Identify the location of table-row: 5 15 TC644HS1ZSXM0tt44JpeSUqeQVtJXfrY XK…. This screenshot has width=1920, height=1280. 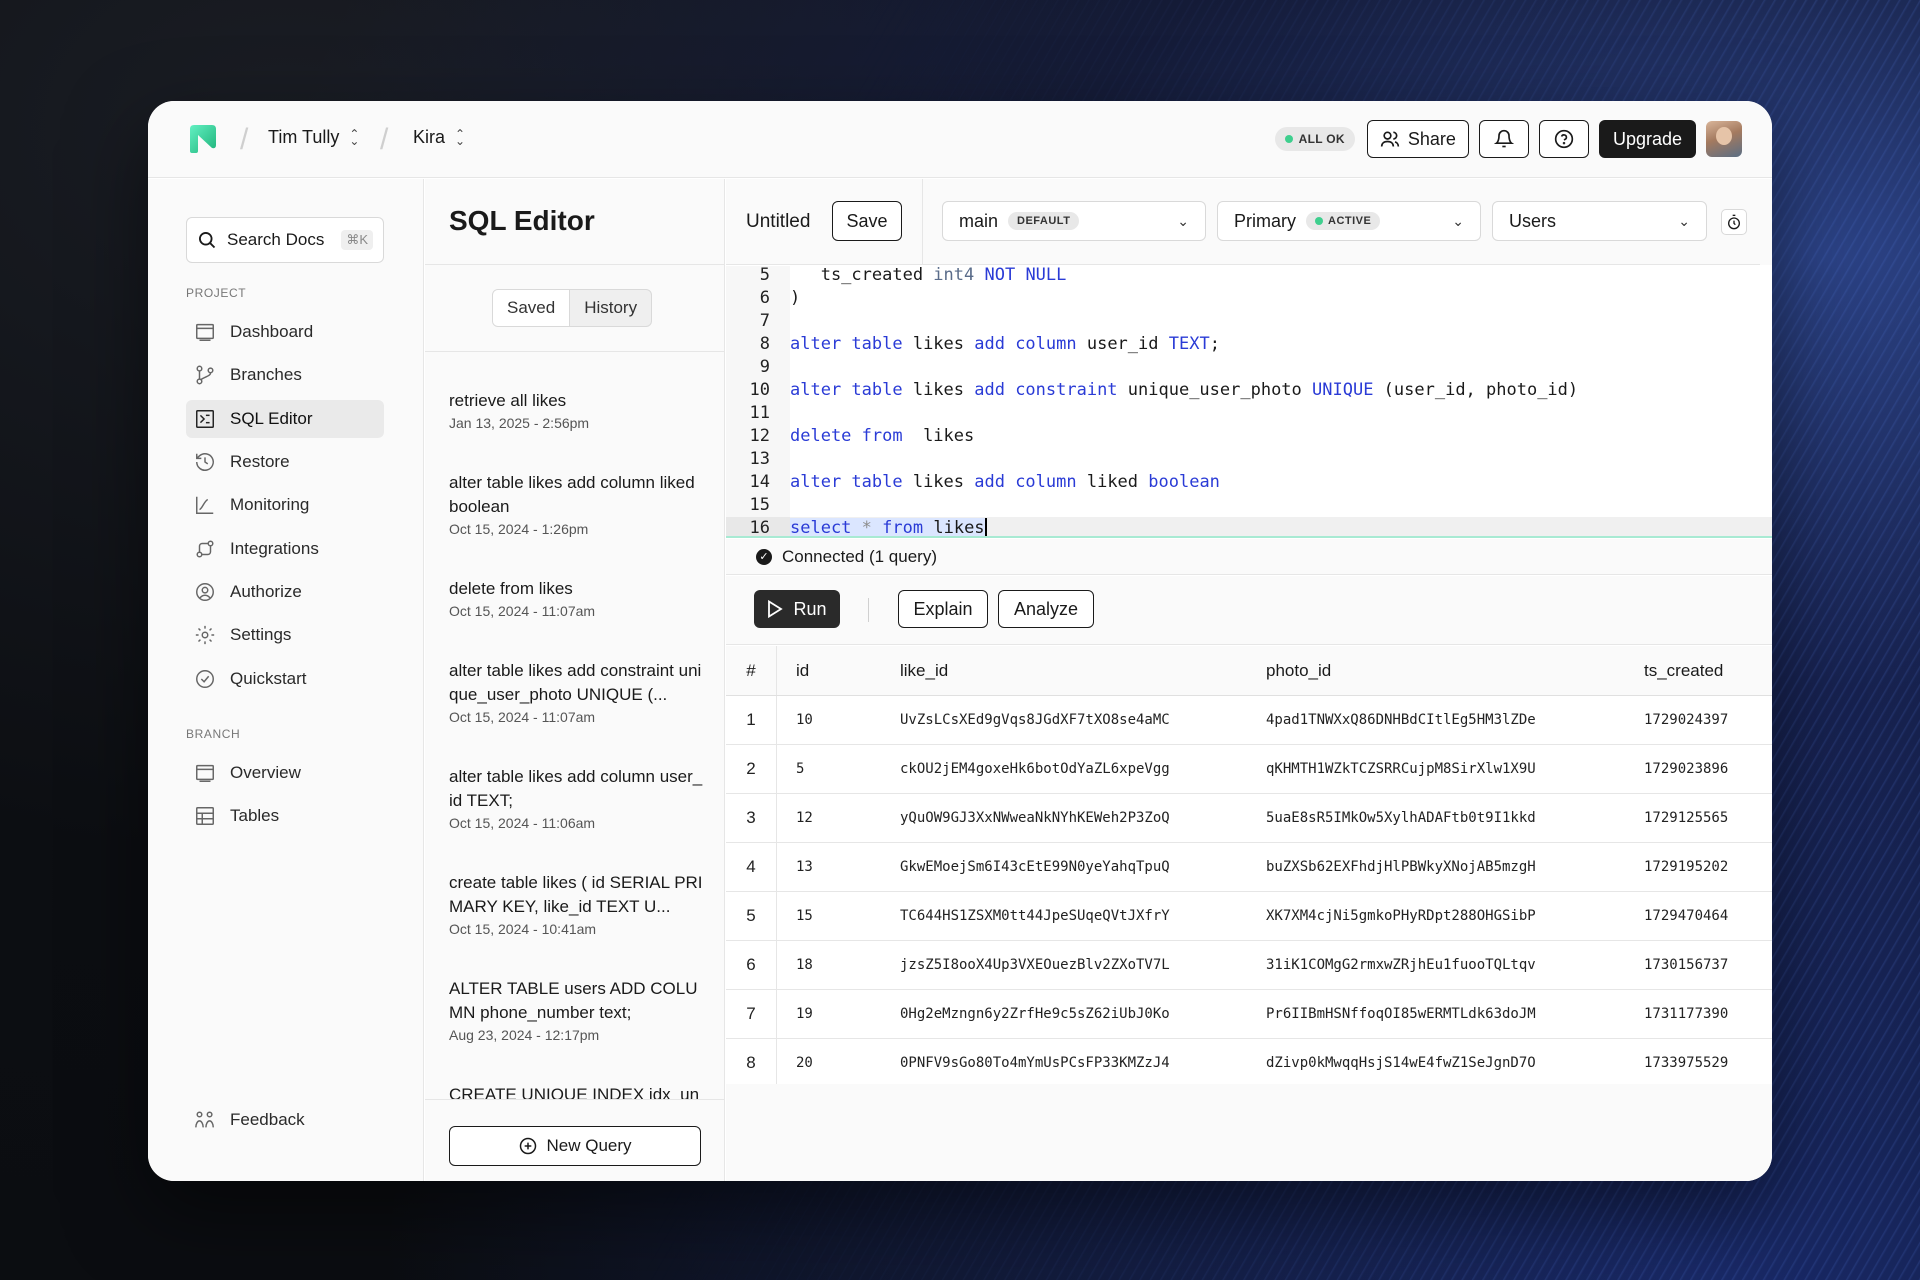
(1249, 916).